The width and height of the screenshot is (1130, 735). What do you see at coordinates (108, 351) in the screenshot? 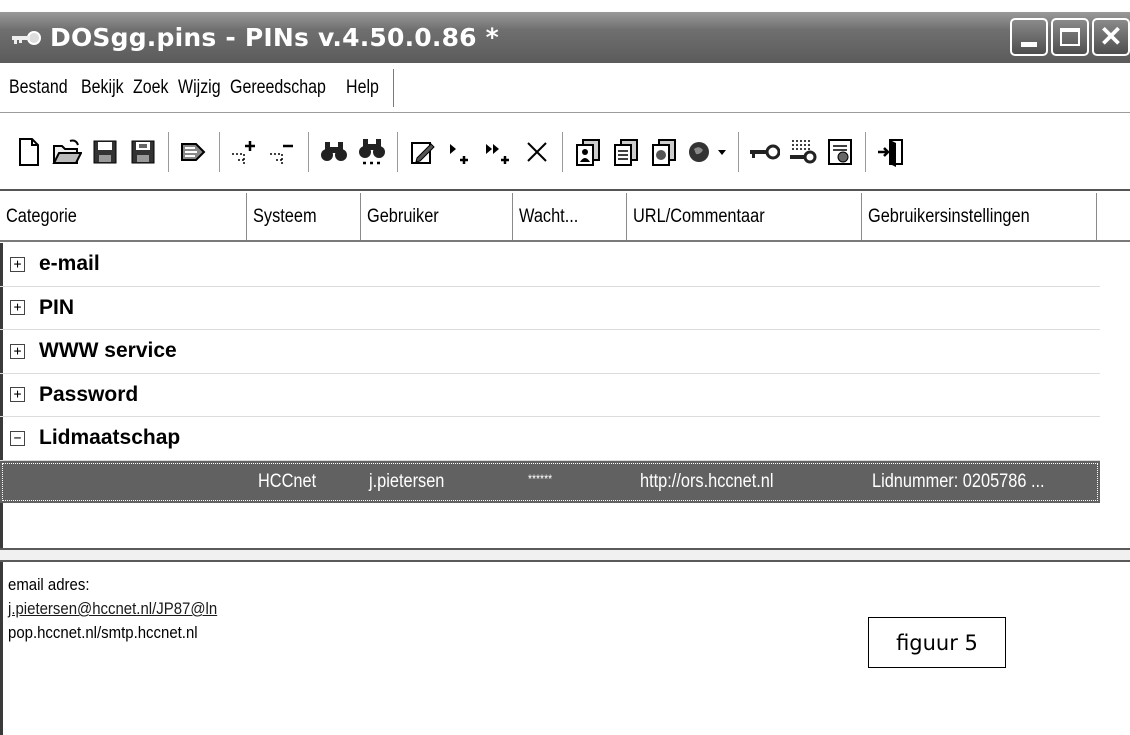
I see `category-label: WWW service` at bounding box center [108, 351].